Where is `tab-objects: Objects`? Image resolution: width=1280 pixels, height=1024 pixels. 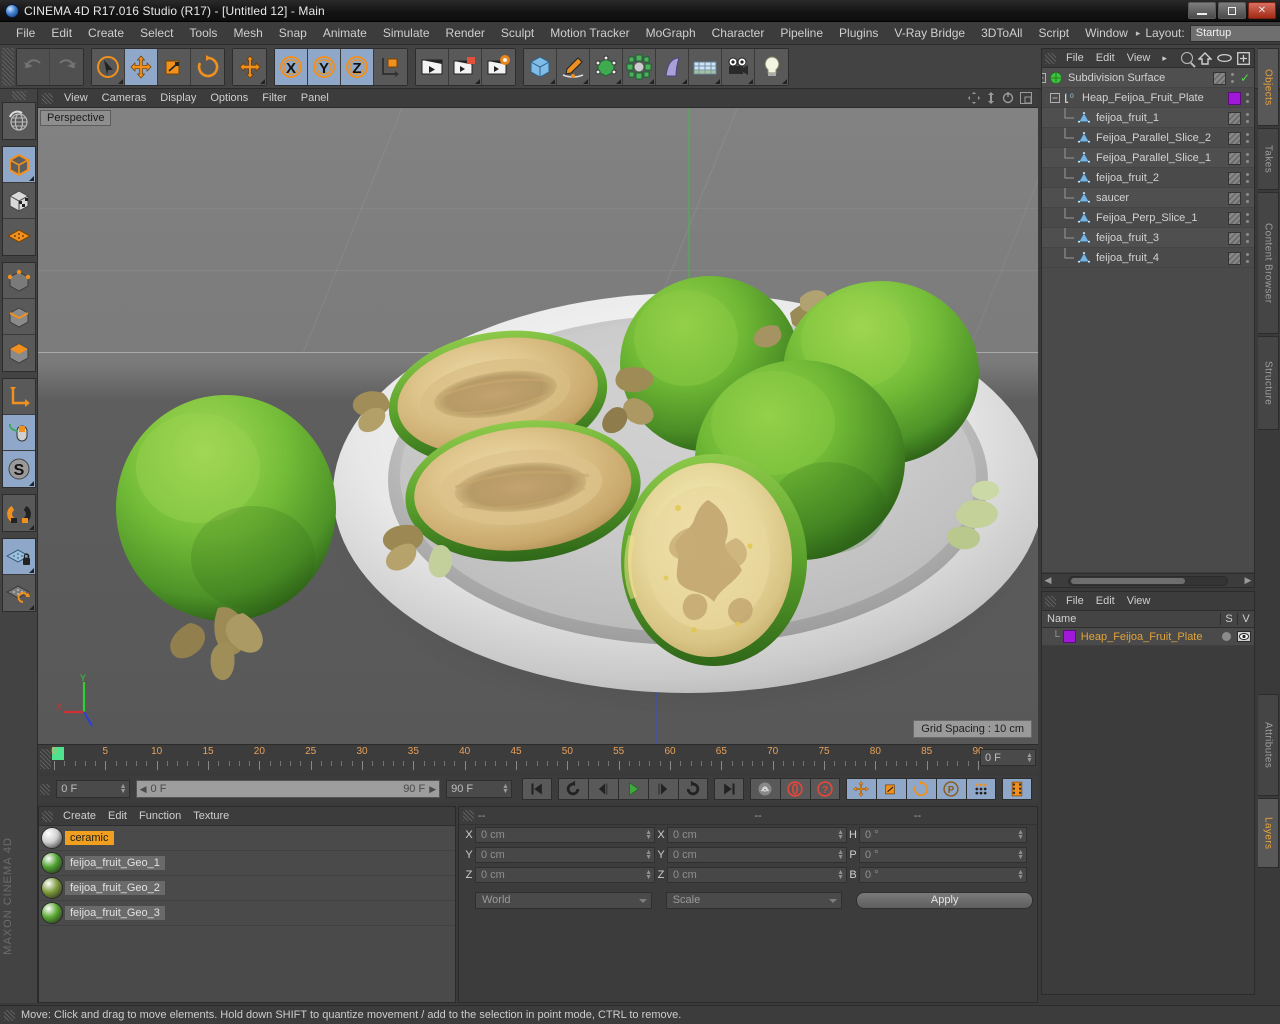
tab-objects: Objects is located at coordinates (1268, 87).